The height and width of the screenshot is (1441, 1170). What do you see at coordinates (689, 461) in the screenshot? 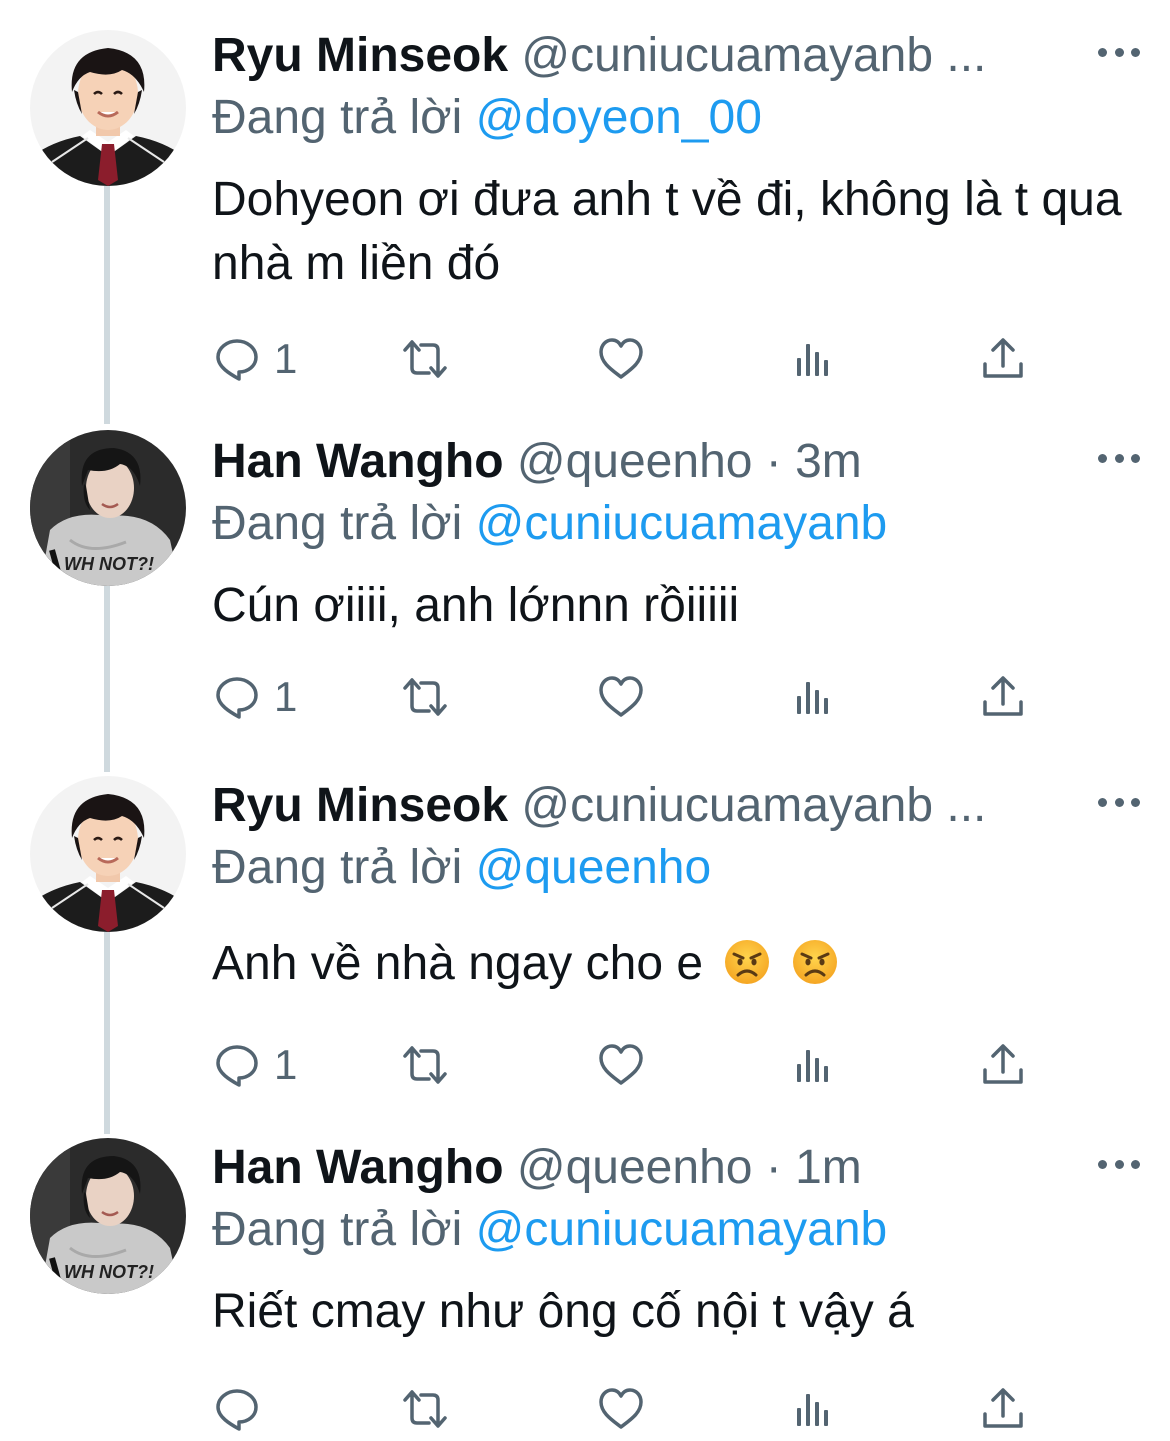
I see `user-handle: @queenho · 3m` at bounding box center [689, 461].